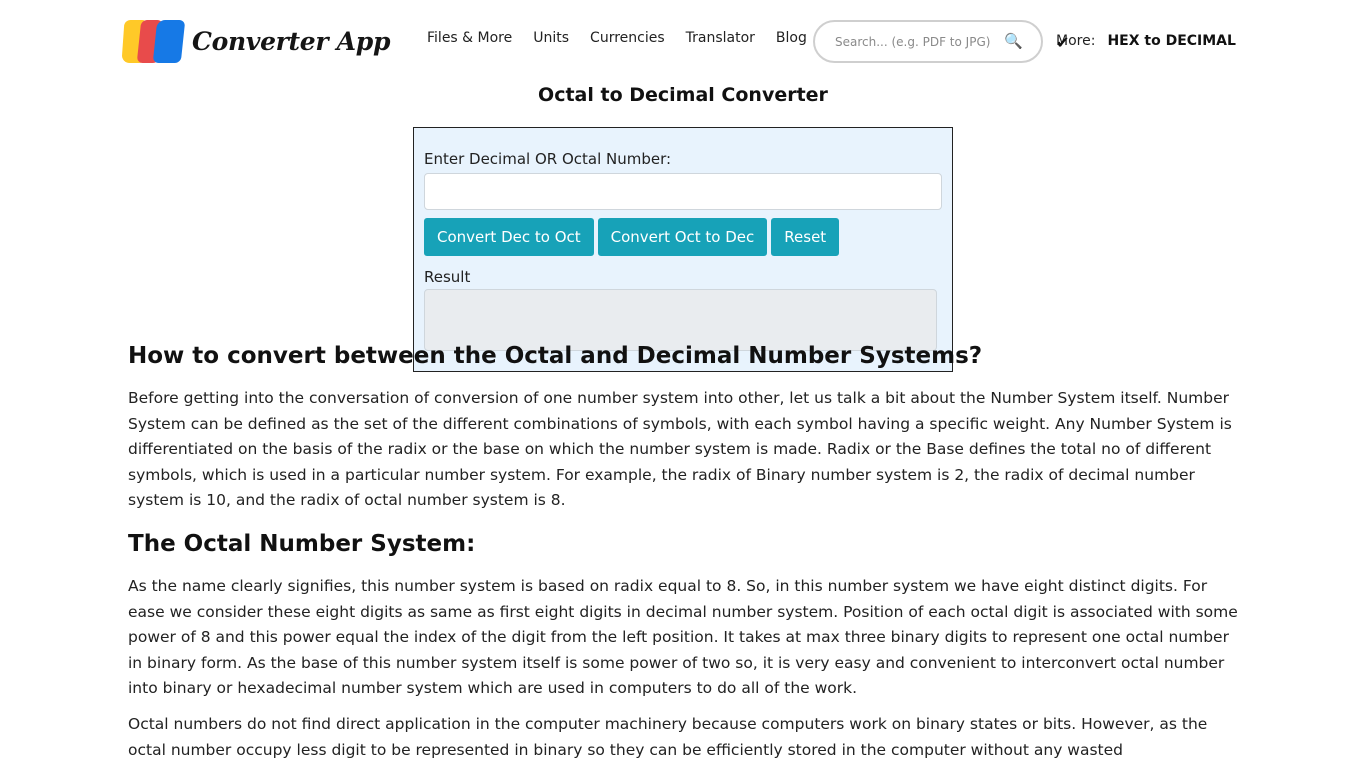 This screenshot has width=1366, height=768. What do you see at coordinates (919, 41) in the screenshot?
I see `search-input` at bounding box center [919, 41].